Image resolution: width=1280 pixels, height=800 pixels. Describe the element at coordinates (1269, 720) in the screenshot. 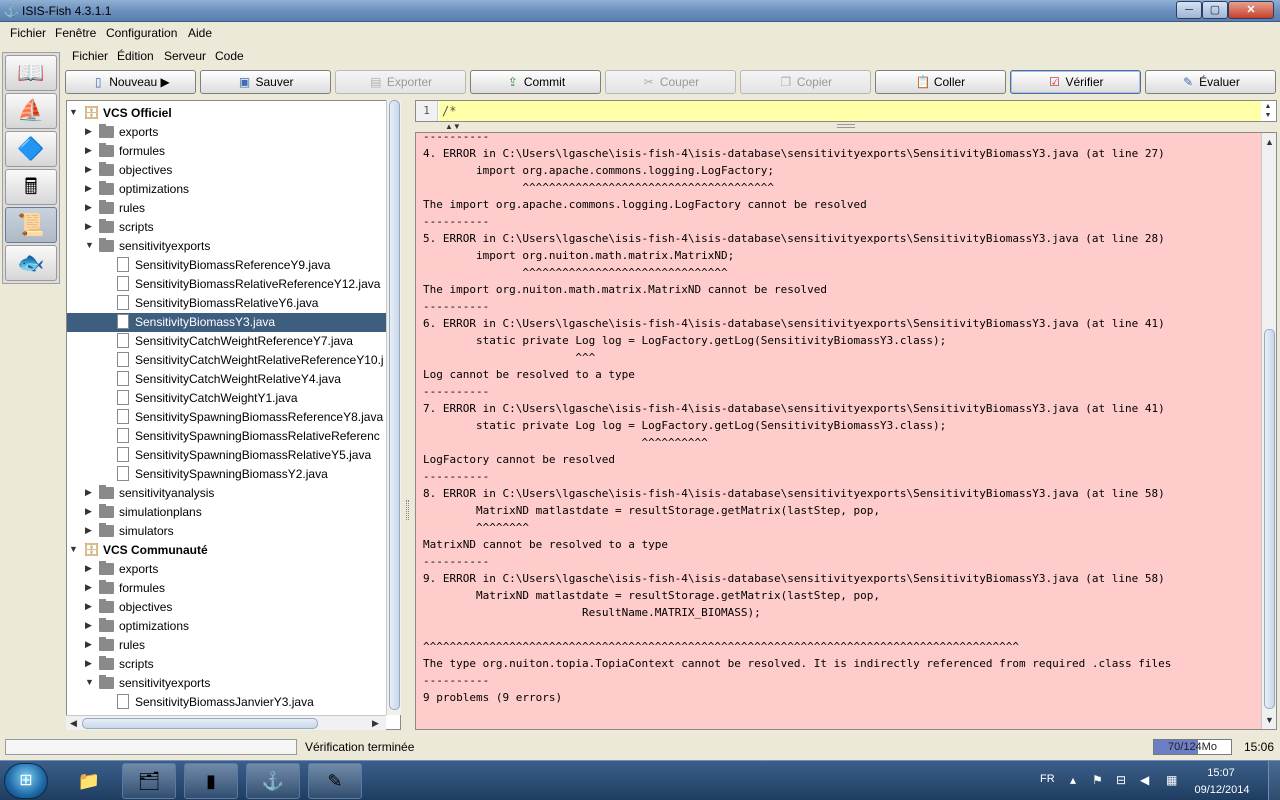

I see `scroll-down-icon: ▼` at that location.